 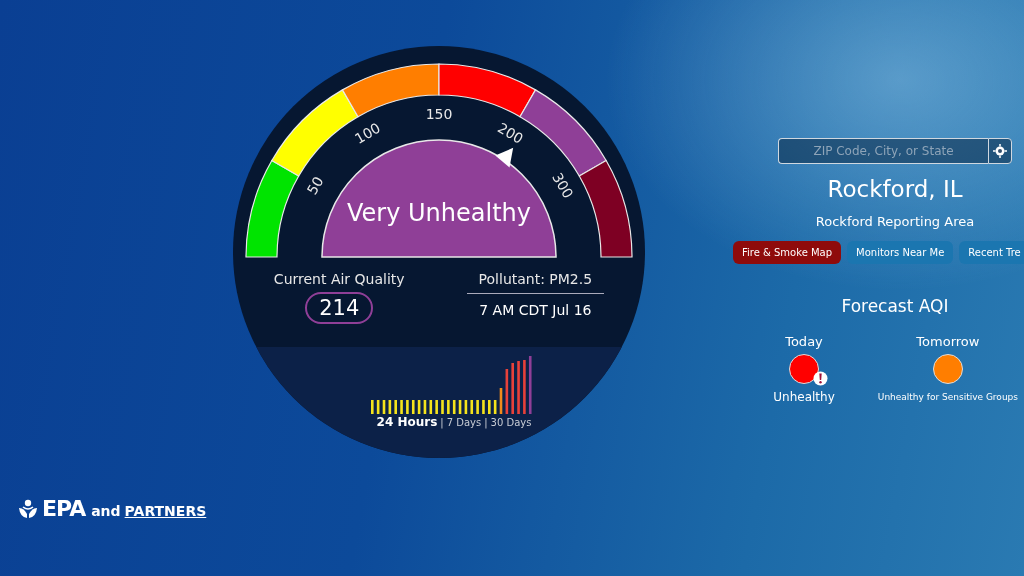 I want to click on gauge-tick-label: 200, so click(x=510, y=133).